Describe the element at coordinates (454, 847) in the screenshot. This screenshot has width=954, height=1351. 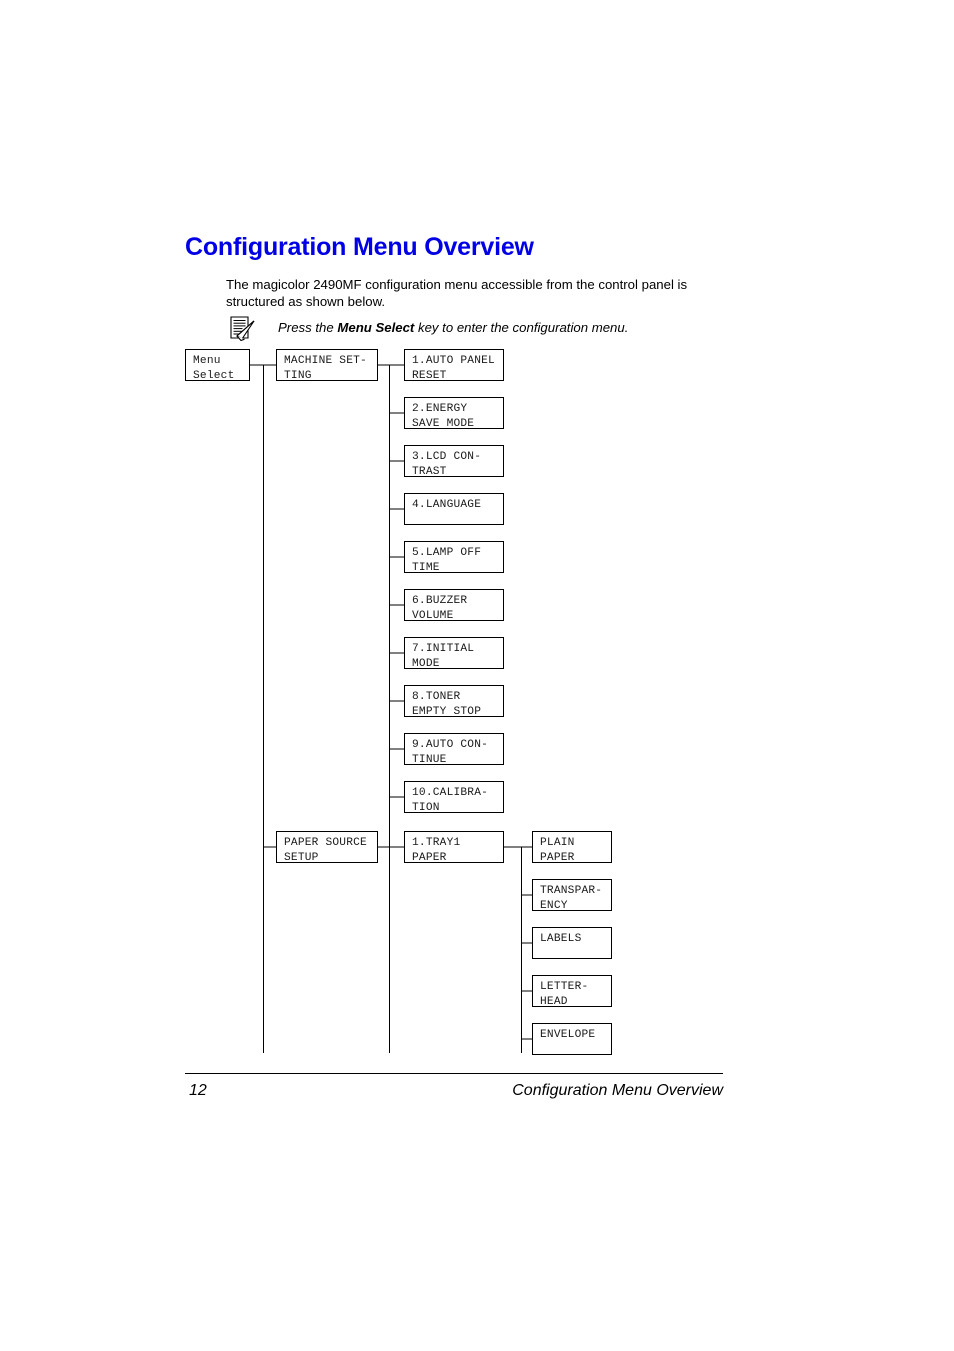
I see `node-tray1-paper: 1.TRAY1 PAPER` at that location.